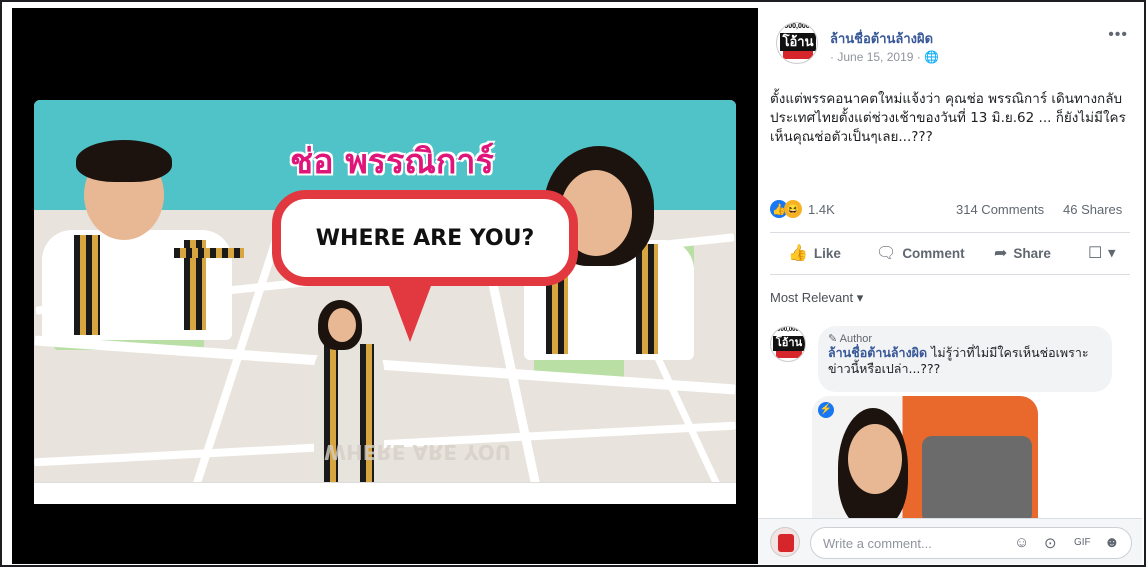 The width and height of the screenshot is (1146, 567). What do you see at coordinates (1112, 252) in the screenshot?
I see `chevron-down-icon: ▾` at bounding box center [1112, 252].